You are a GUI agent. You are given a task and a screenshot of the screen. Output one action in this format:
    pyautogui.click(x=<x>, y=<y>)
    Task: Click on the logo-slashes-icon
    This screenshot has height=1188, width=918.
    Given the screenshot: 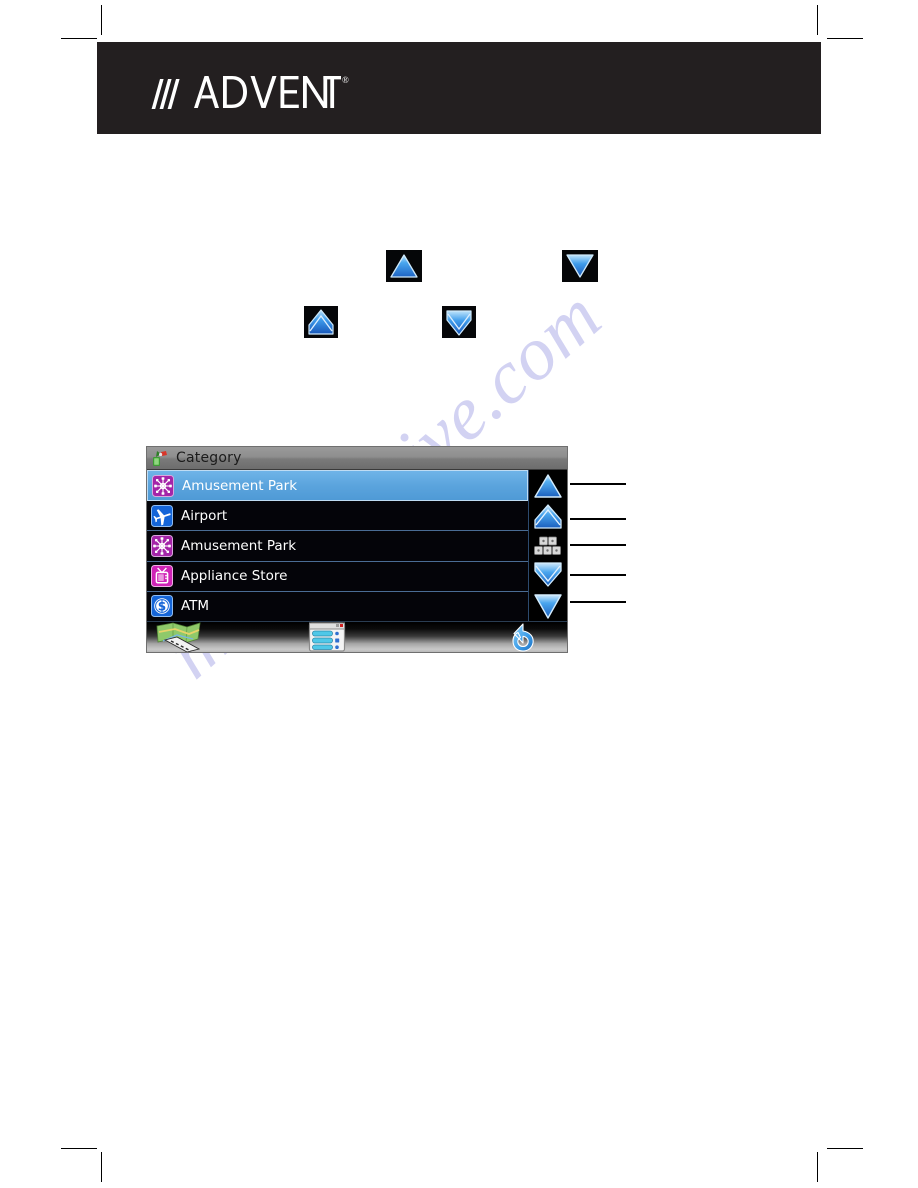 What is the action you would take?
    pyautogui.click(x=165, y=94)
    